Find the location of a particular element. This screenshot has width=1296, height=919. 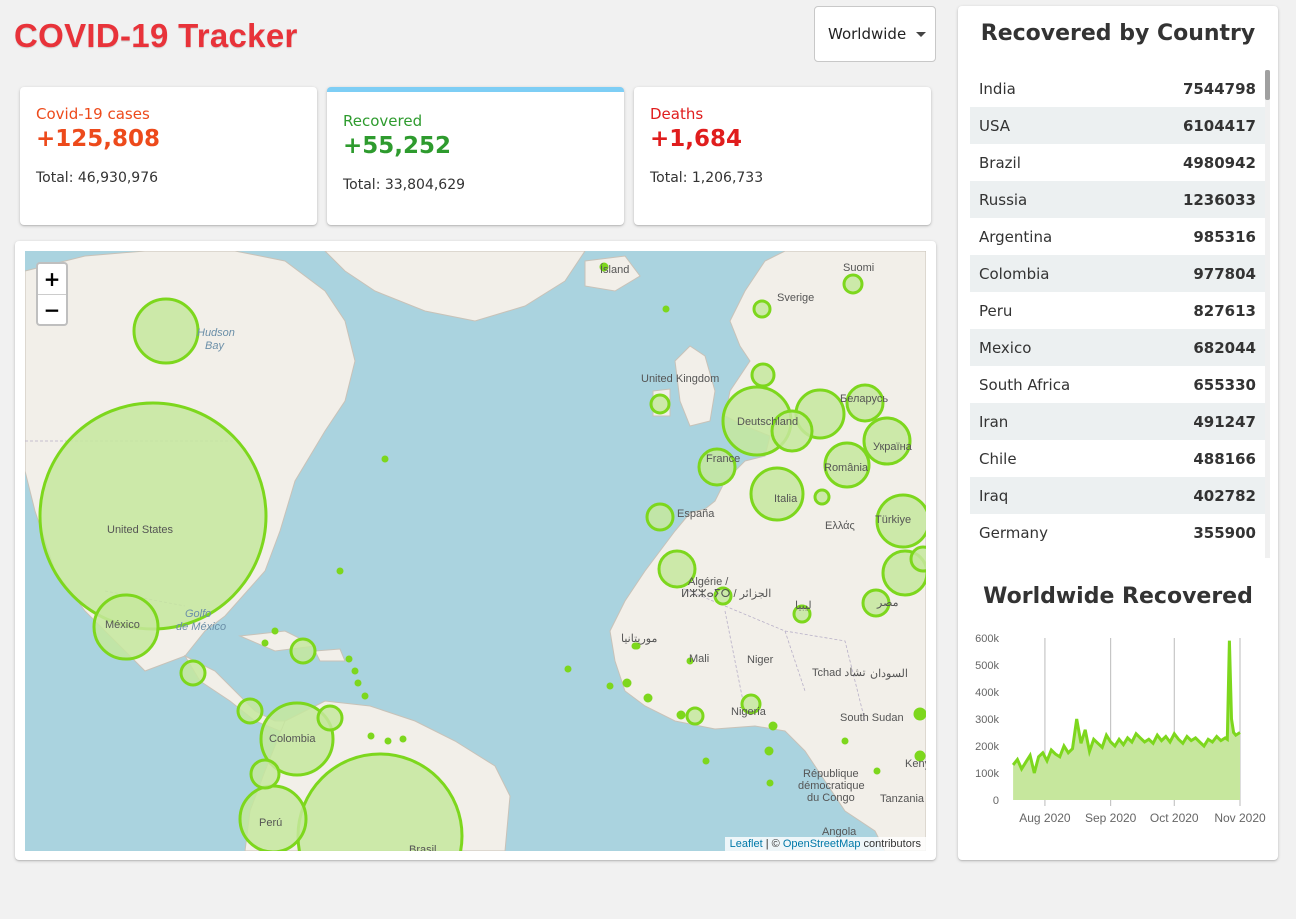

country-name: India is located at coordinates (997, 88).